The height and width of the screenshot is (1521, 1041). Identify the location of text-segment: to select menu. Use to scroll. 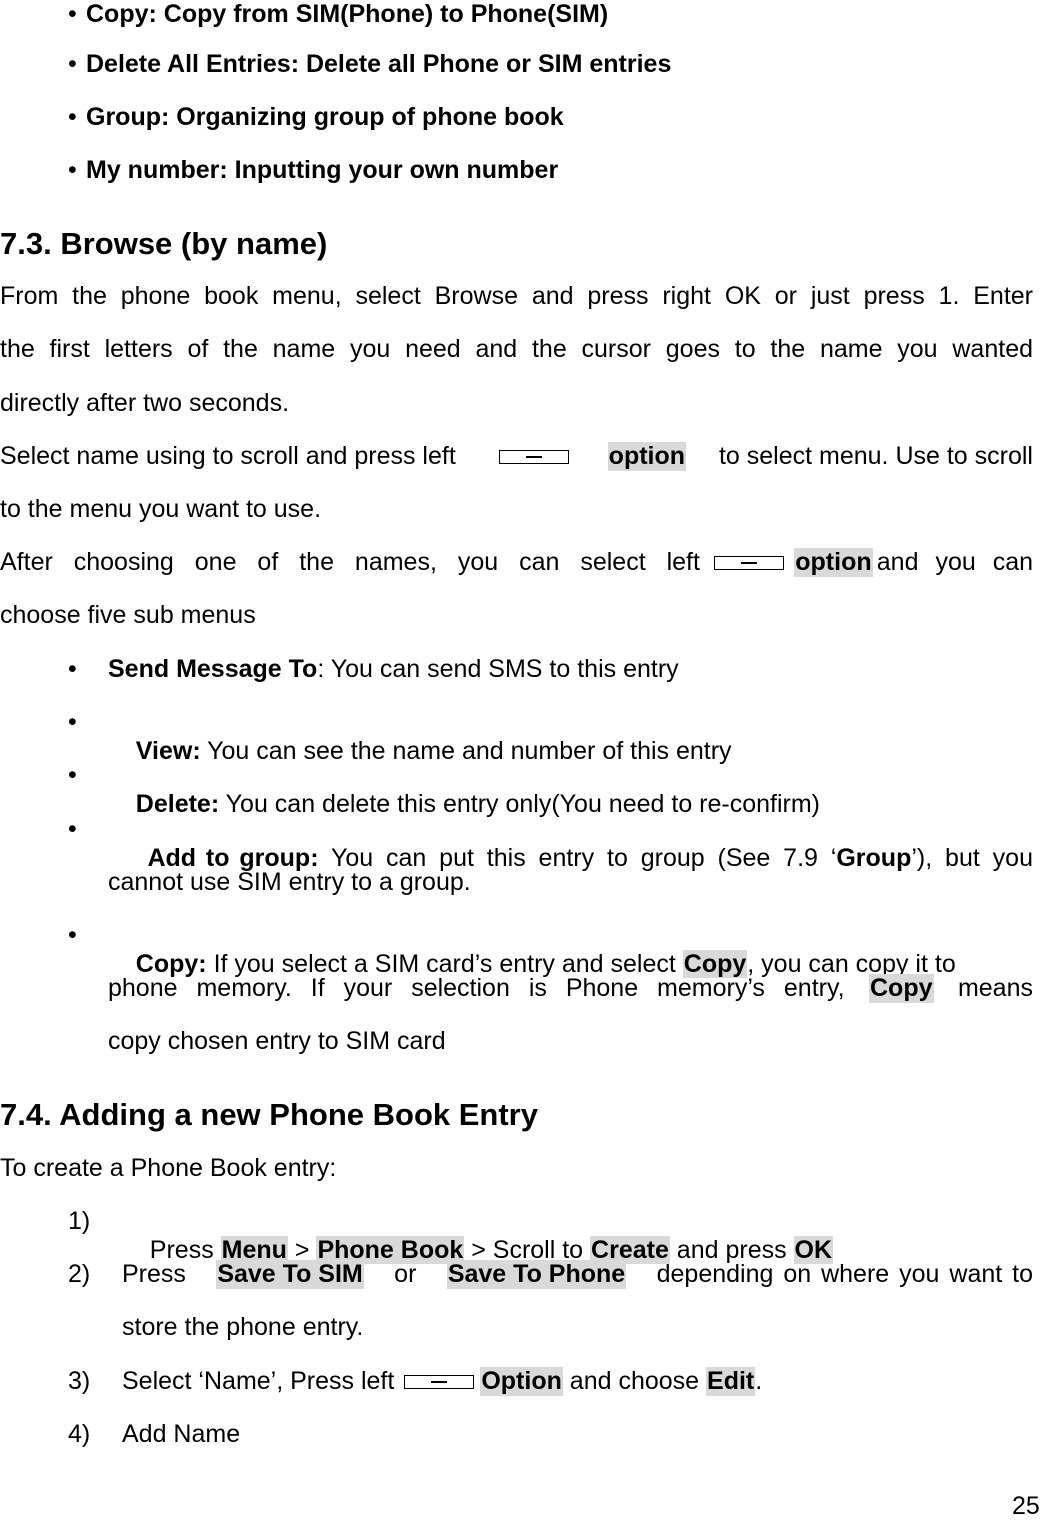
(875, 456).